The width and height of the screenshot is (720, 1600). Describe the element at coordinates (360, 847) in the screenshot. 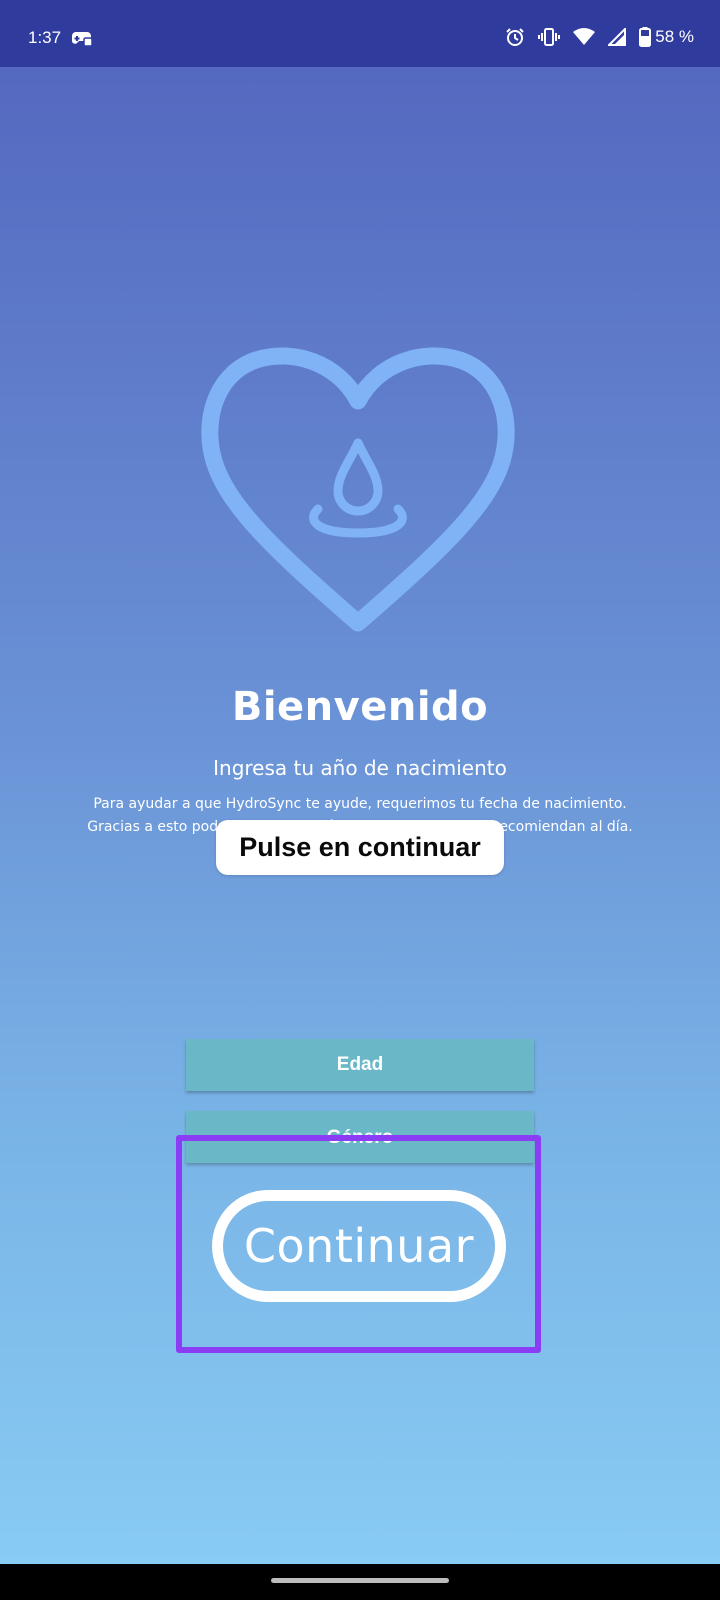

I see `instruction-tooltip: Pulse en continuar` at that location.